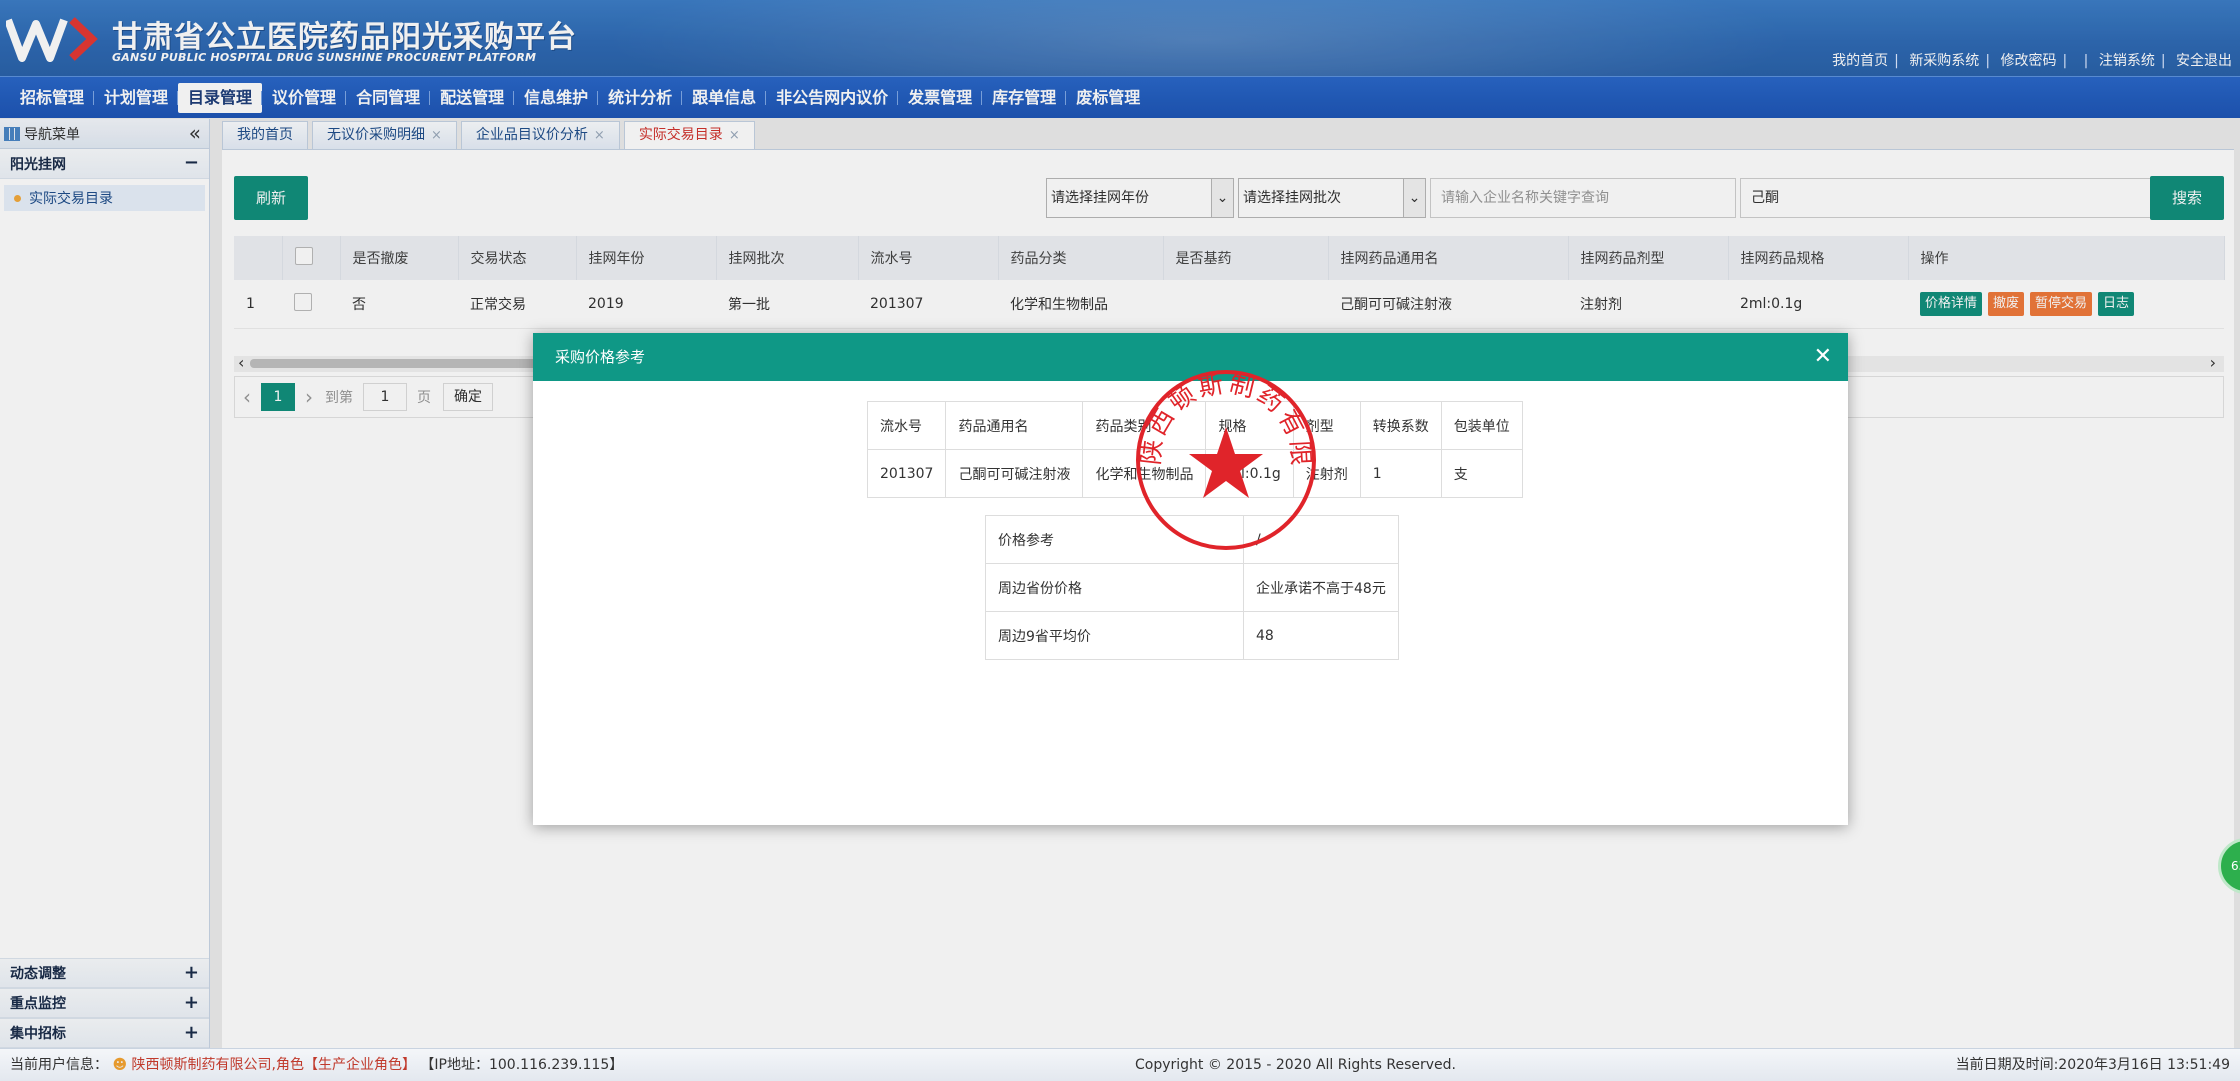 The height and width of the screenshot is (1081, 2240). Describe the element at coordinates (906, 425) in the screenshot. I see `header-cell: 流水号` at that location.